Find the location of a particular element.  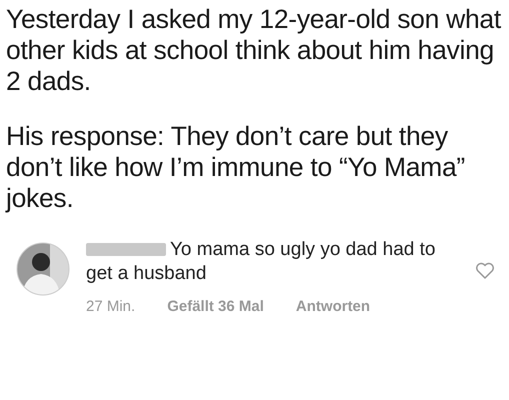

reply-link: Antworten is located at coordinates (333, 306).